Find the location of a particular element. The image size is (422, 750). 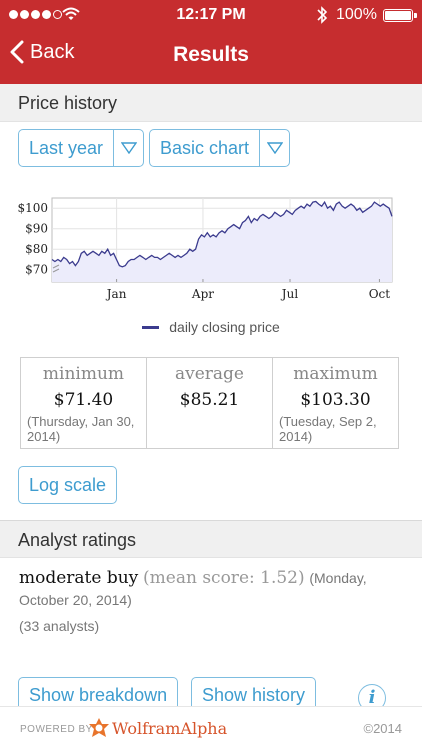

y-tick-label: $90 is located at coordinates (36, 229).